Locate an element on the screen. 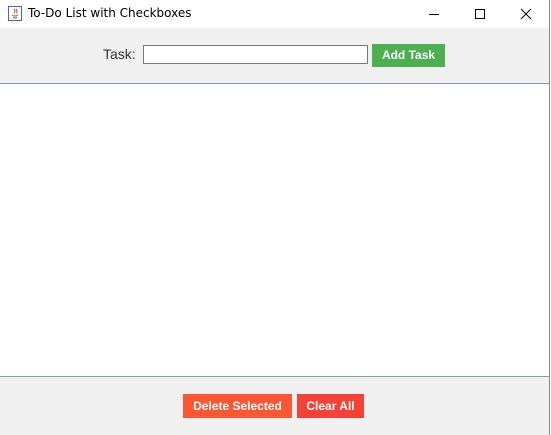 The height and width of the screenshot is (435, 551). close-icon is located at coordinates (526, 14).